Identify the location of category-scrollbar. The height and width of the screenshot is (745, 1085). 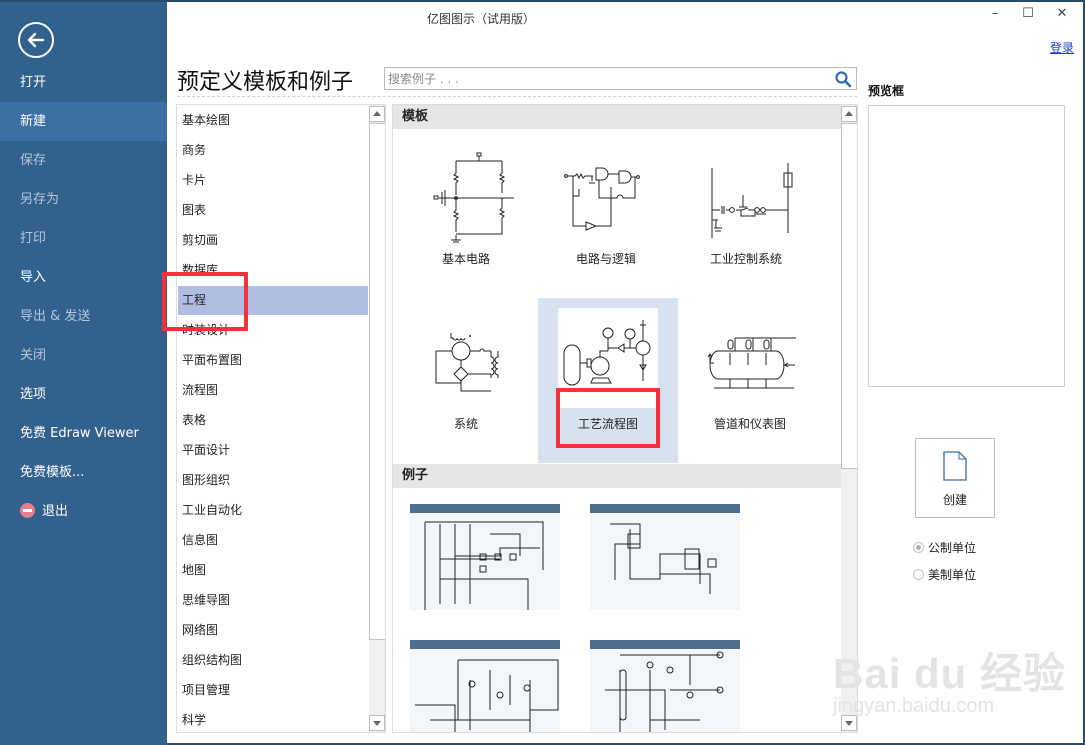
(377, 418).